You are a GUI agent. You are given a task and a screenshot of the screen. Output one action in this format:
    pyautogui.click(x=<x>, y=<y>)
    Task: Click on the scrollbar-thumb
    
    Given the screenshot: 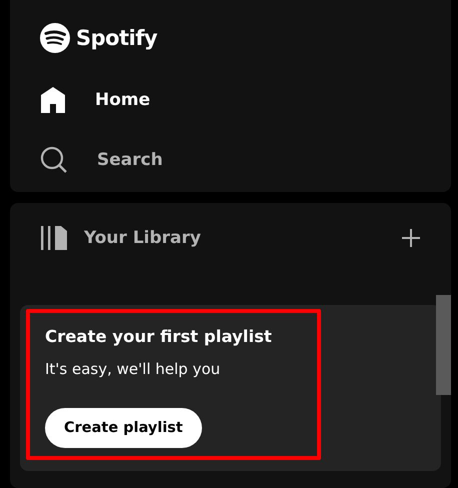 What is the action you would take?
    pyautogui.click(x=443, y=345)
    